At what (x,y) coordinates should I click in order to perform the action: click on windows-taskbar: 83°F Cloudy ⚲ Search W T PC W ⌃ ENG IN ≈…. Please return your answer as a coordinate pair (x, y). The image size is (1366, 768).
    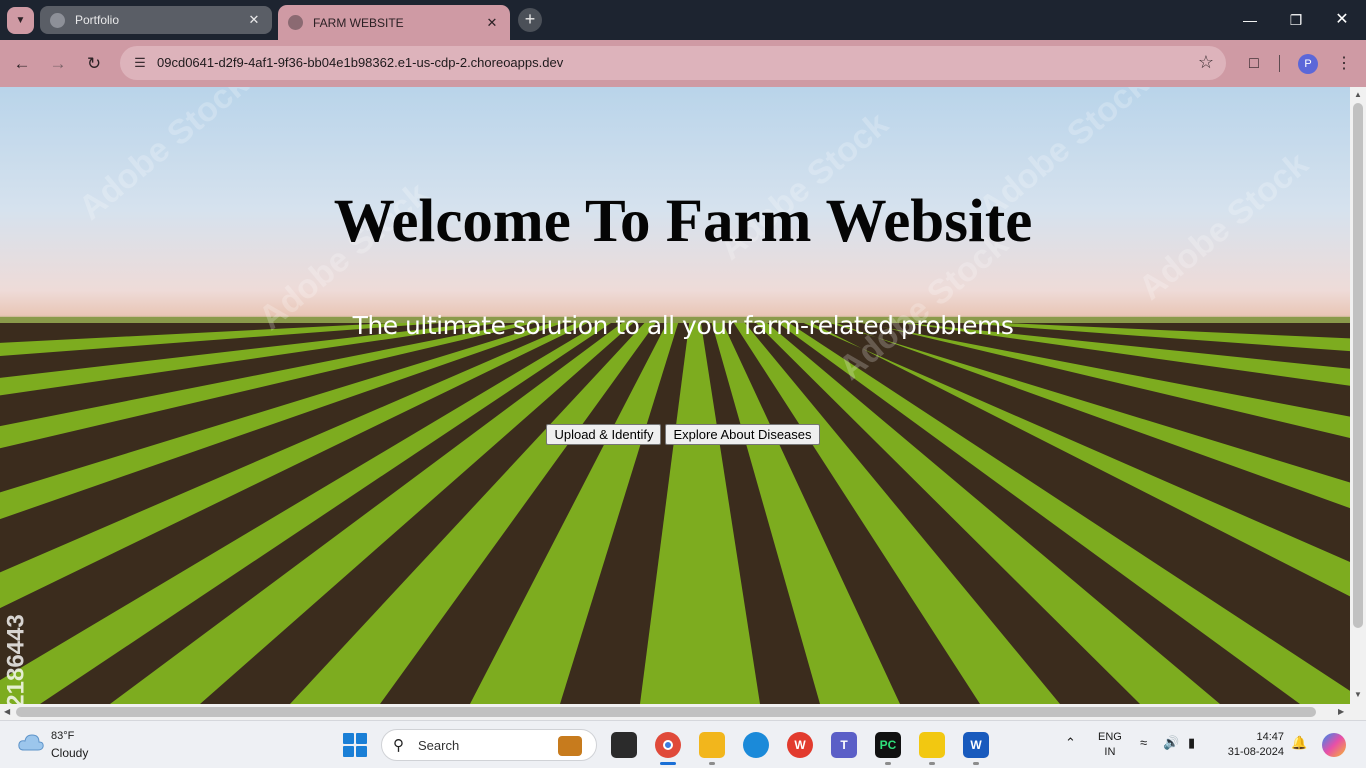
    Looking at the image, I should click on (683, 744).